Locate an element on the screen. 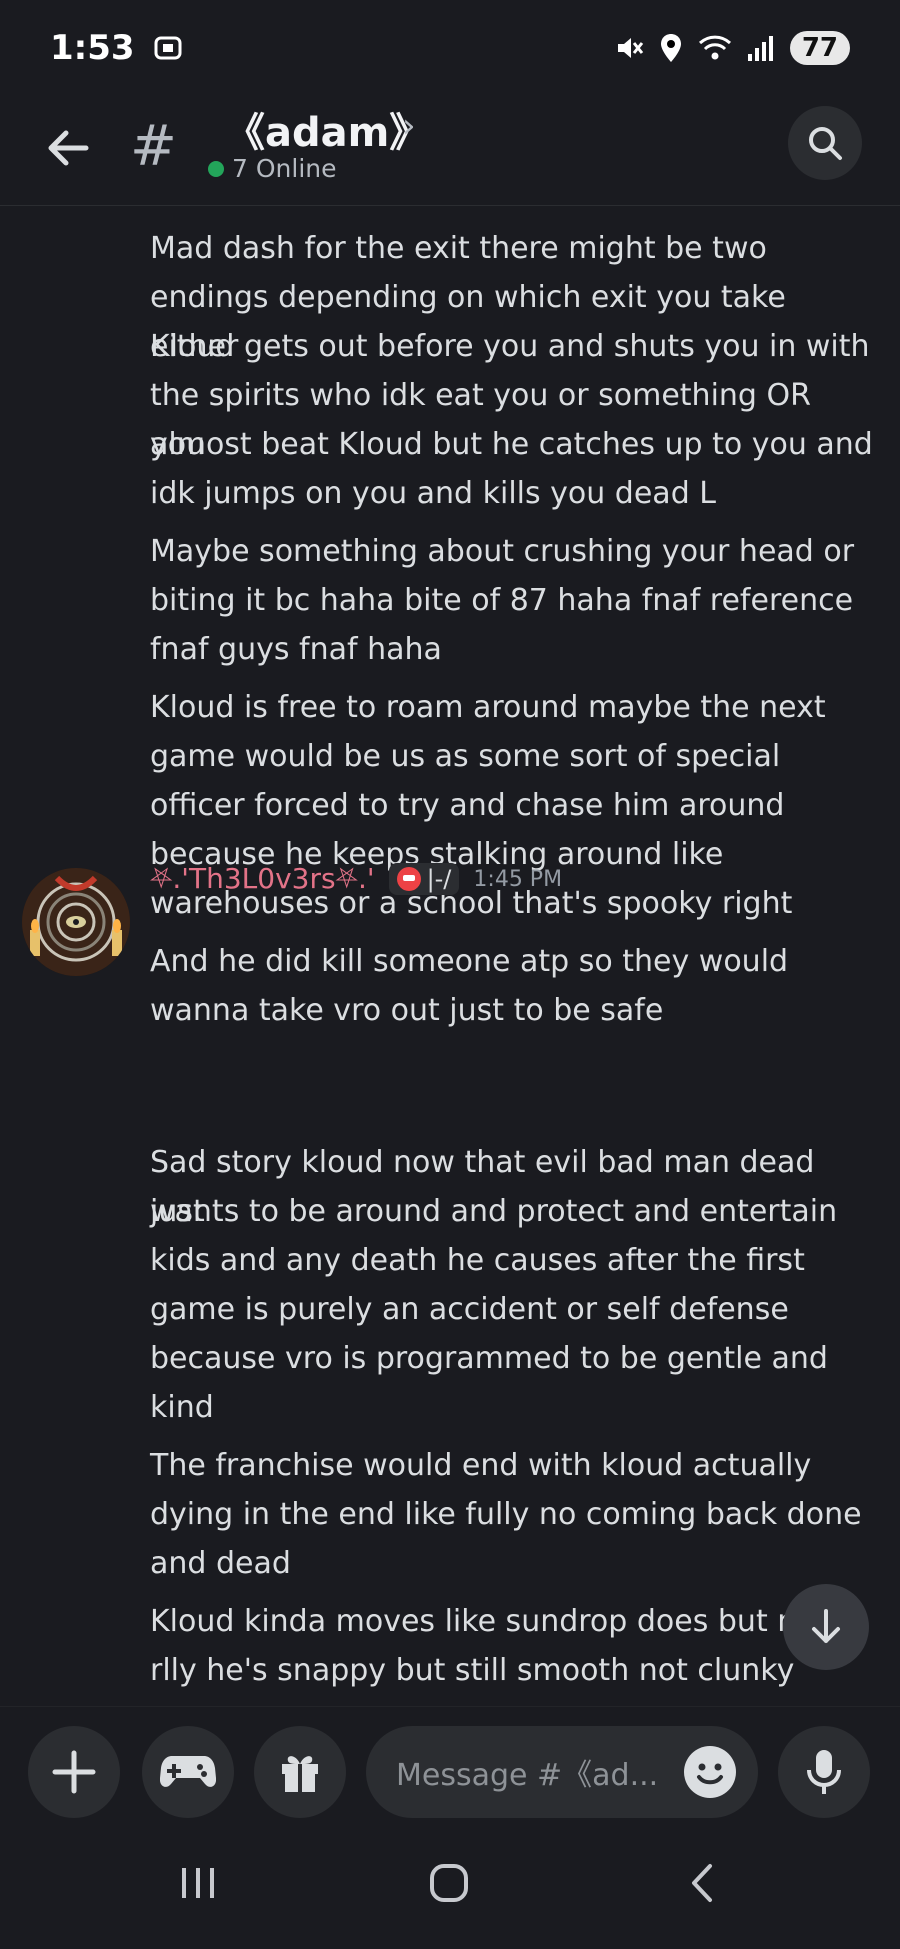 The height and width of the screenshot is (1949, 900). message-timestamp: 1:45 PM is located at coordinates (518, 879).